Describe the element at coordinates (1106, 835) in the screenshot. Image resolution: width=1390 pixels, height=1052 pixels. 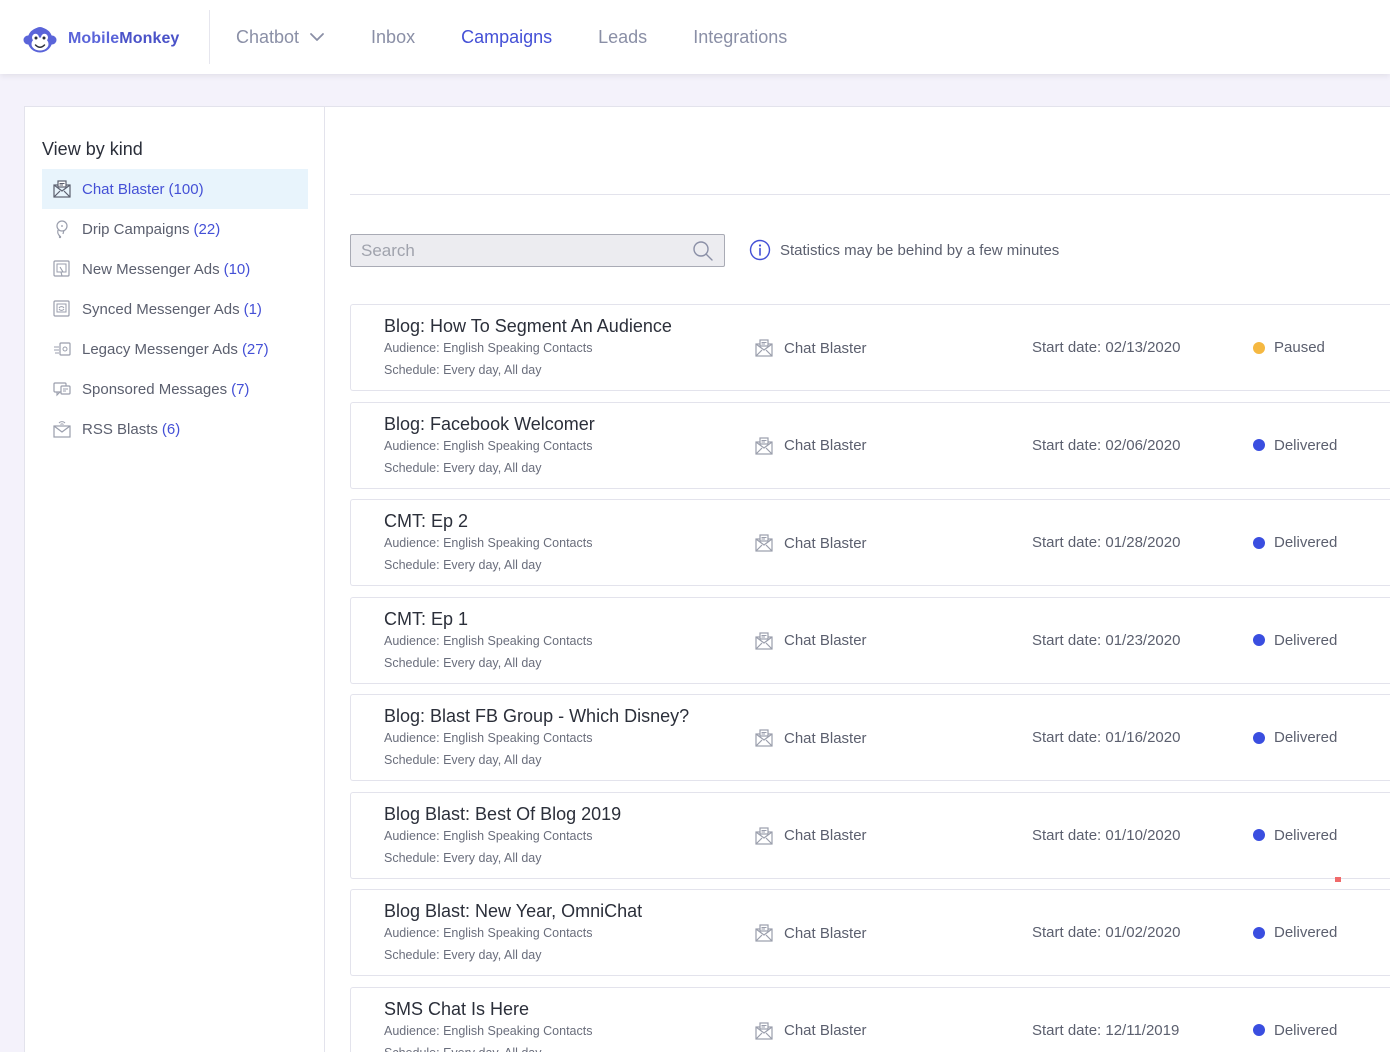
I see `campaign-start-date: Start date: 01/10/2020` at that location.